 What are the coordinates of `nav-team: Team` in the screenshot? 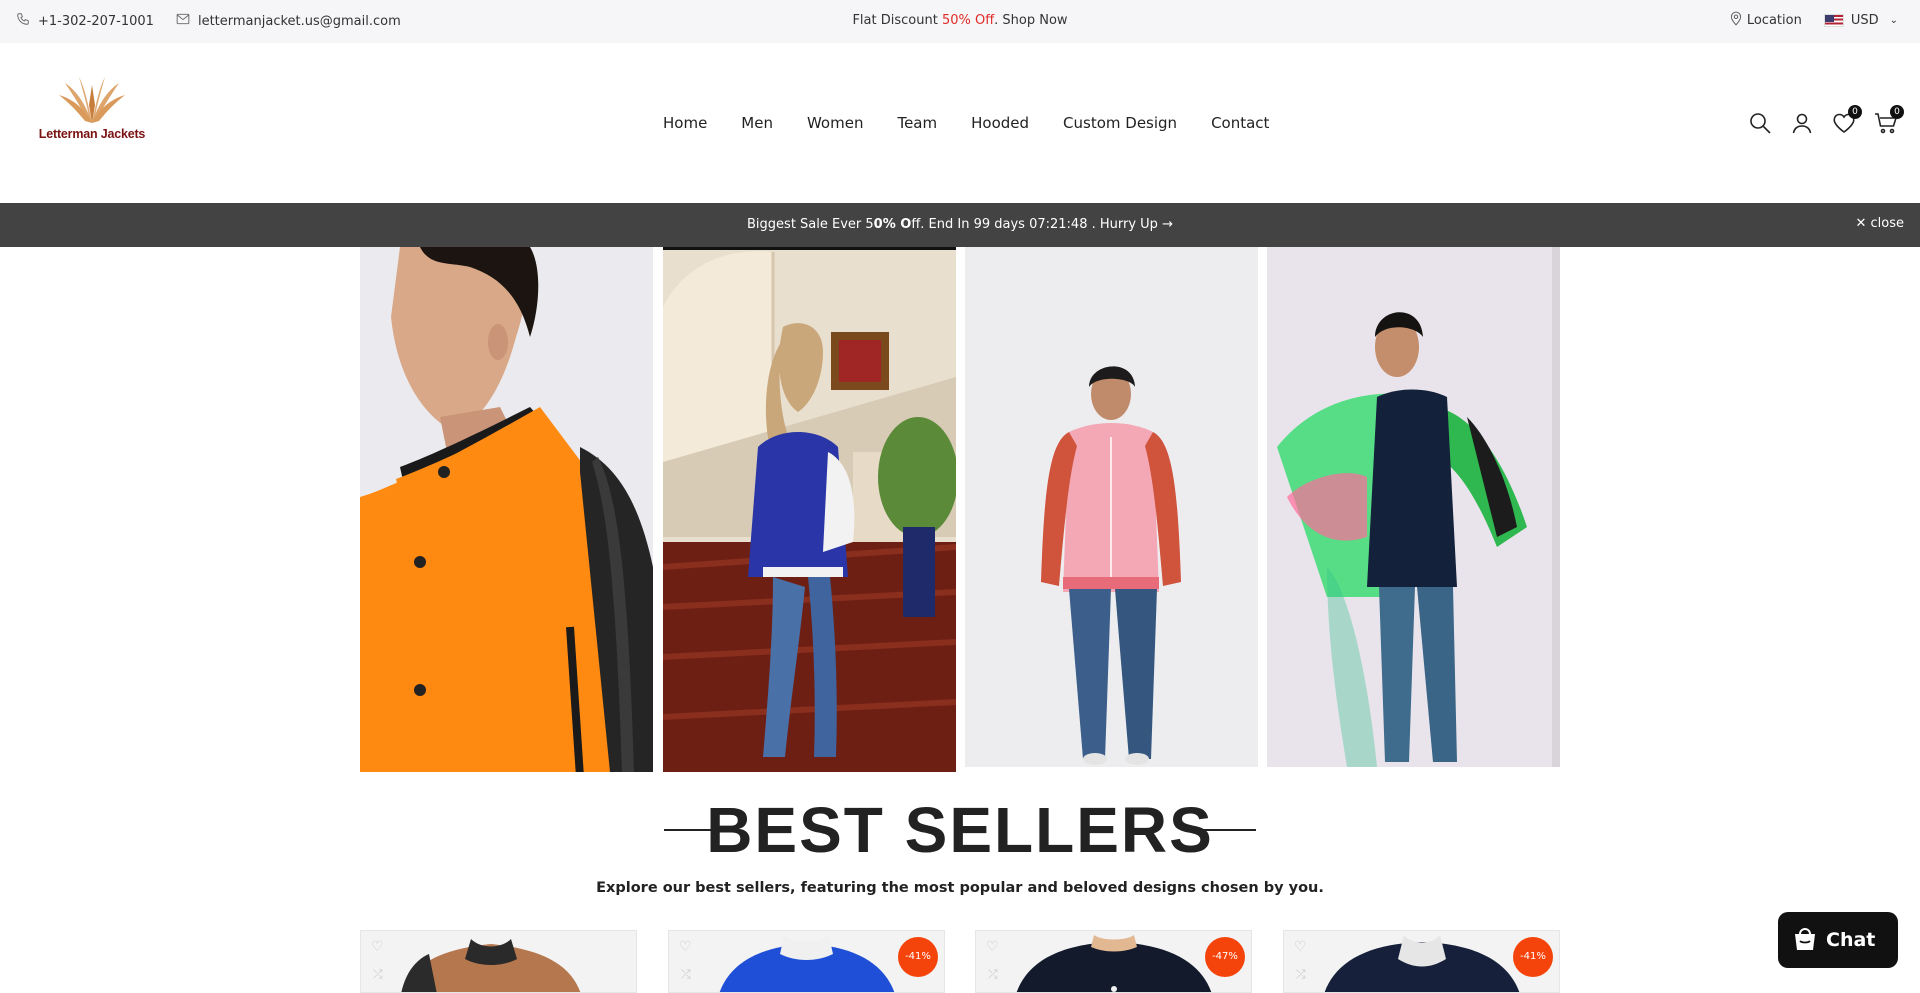 It's located at (917, 123).